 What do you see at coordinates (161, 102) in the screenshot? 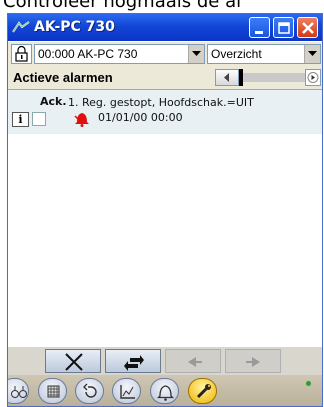
I see `alarm-description: 1. Reg. gestopt, Hoofdschak.=UIT` at bounding box center [161, 102].